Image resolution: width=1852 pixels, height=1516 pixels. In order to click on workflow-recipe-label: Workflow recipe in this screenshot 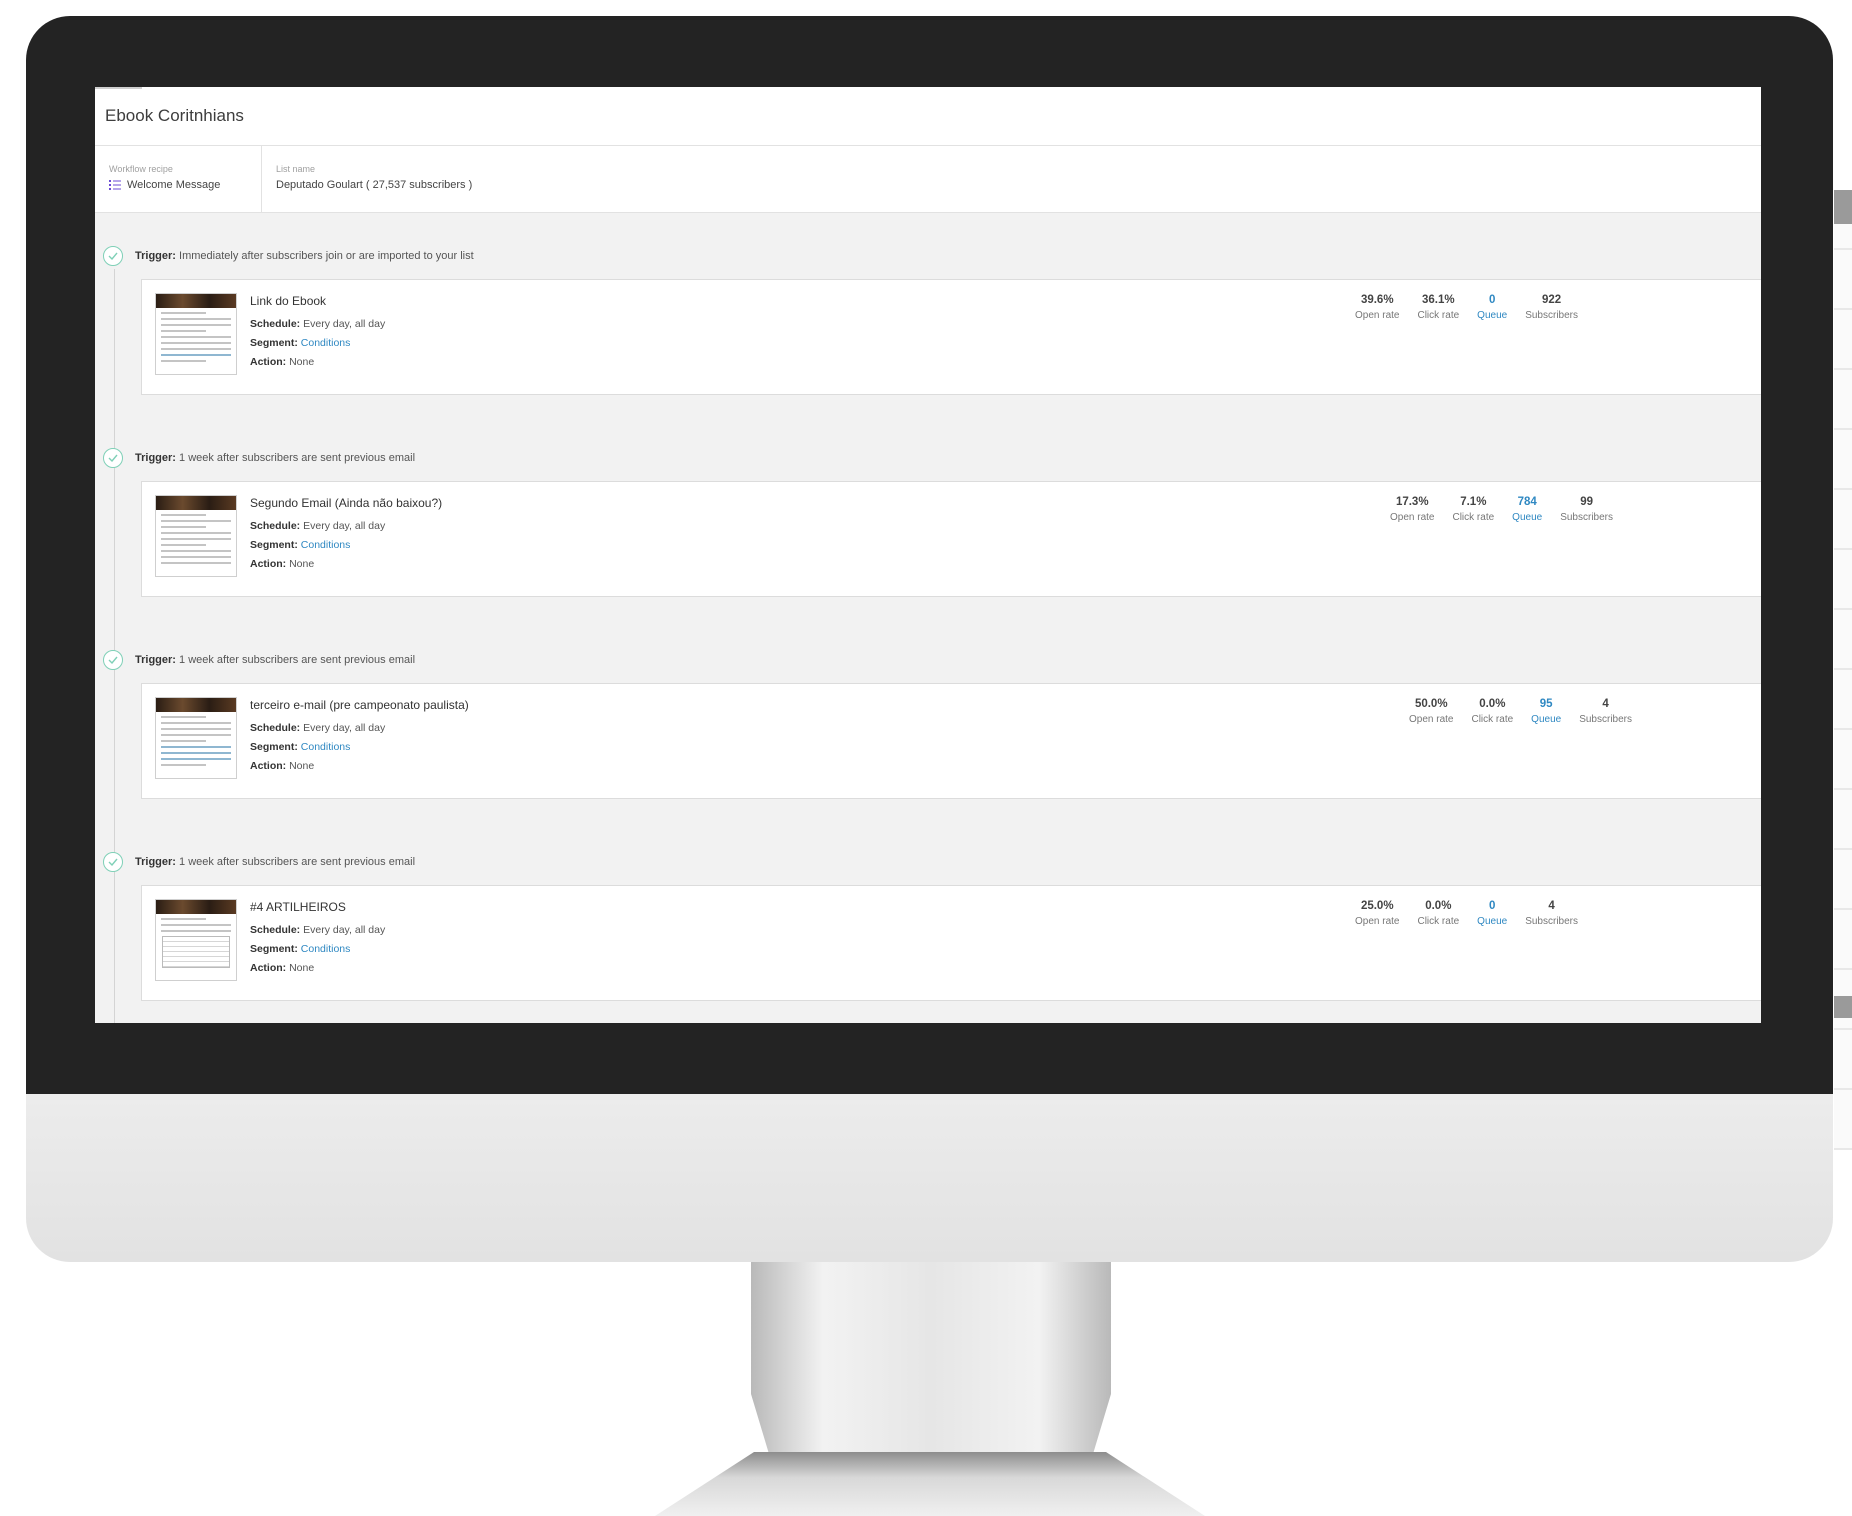, I will do `click(141, 169)`.